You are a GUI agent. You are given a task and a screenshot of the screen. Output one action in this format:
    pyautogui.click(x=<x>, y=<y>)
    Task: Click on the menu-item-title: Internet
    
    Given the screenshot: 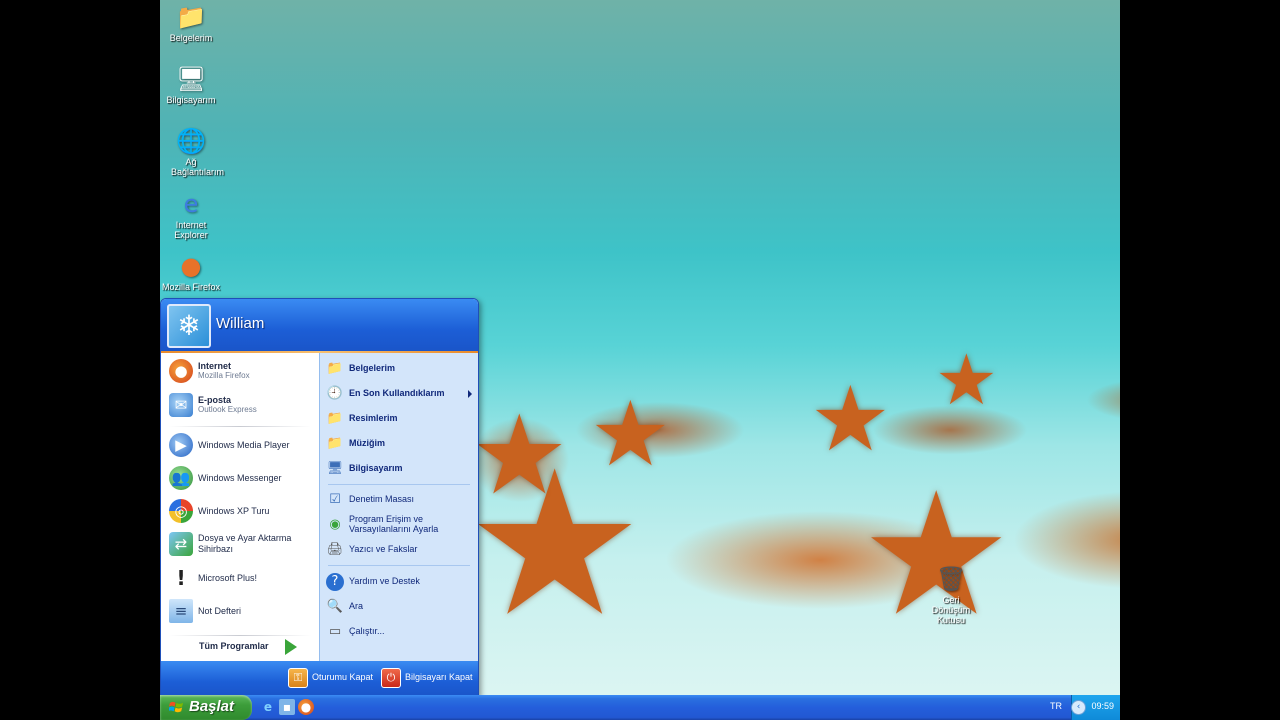 What is the action you would take?
    pyautogui.click(x=215, y=366)
    